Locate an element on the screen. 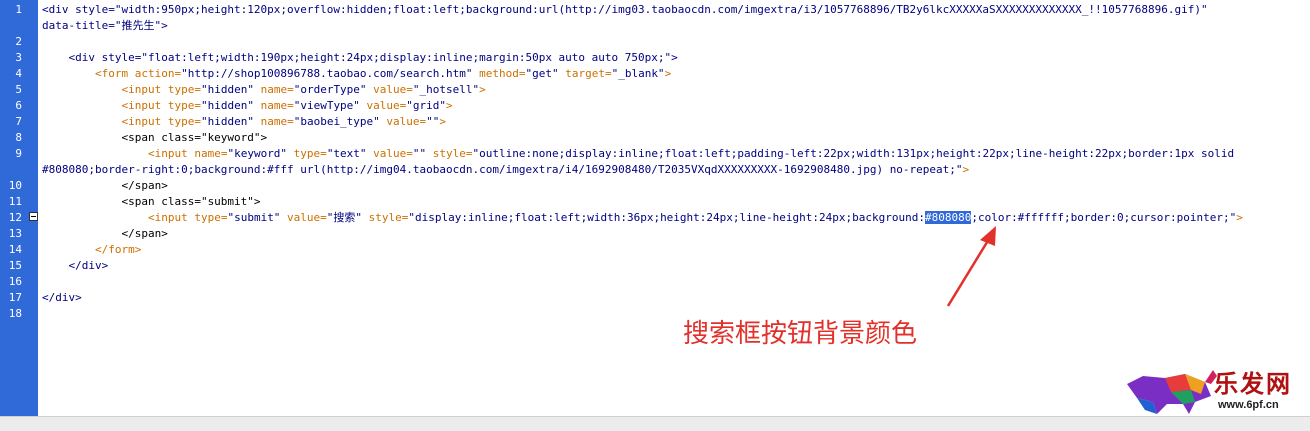 The height and width of the screenshot is (431, 1310). annotation-arrow-icon is located at coordinates (971, 266).